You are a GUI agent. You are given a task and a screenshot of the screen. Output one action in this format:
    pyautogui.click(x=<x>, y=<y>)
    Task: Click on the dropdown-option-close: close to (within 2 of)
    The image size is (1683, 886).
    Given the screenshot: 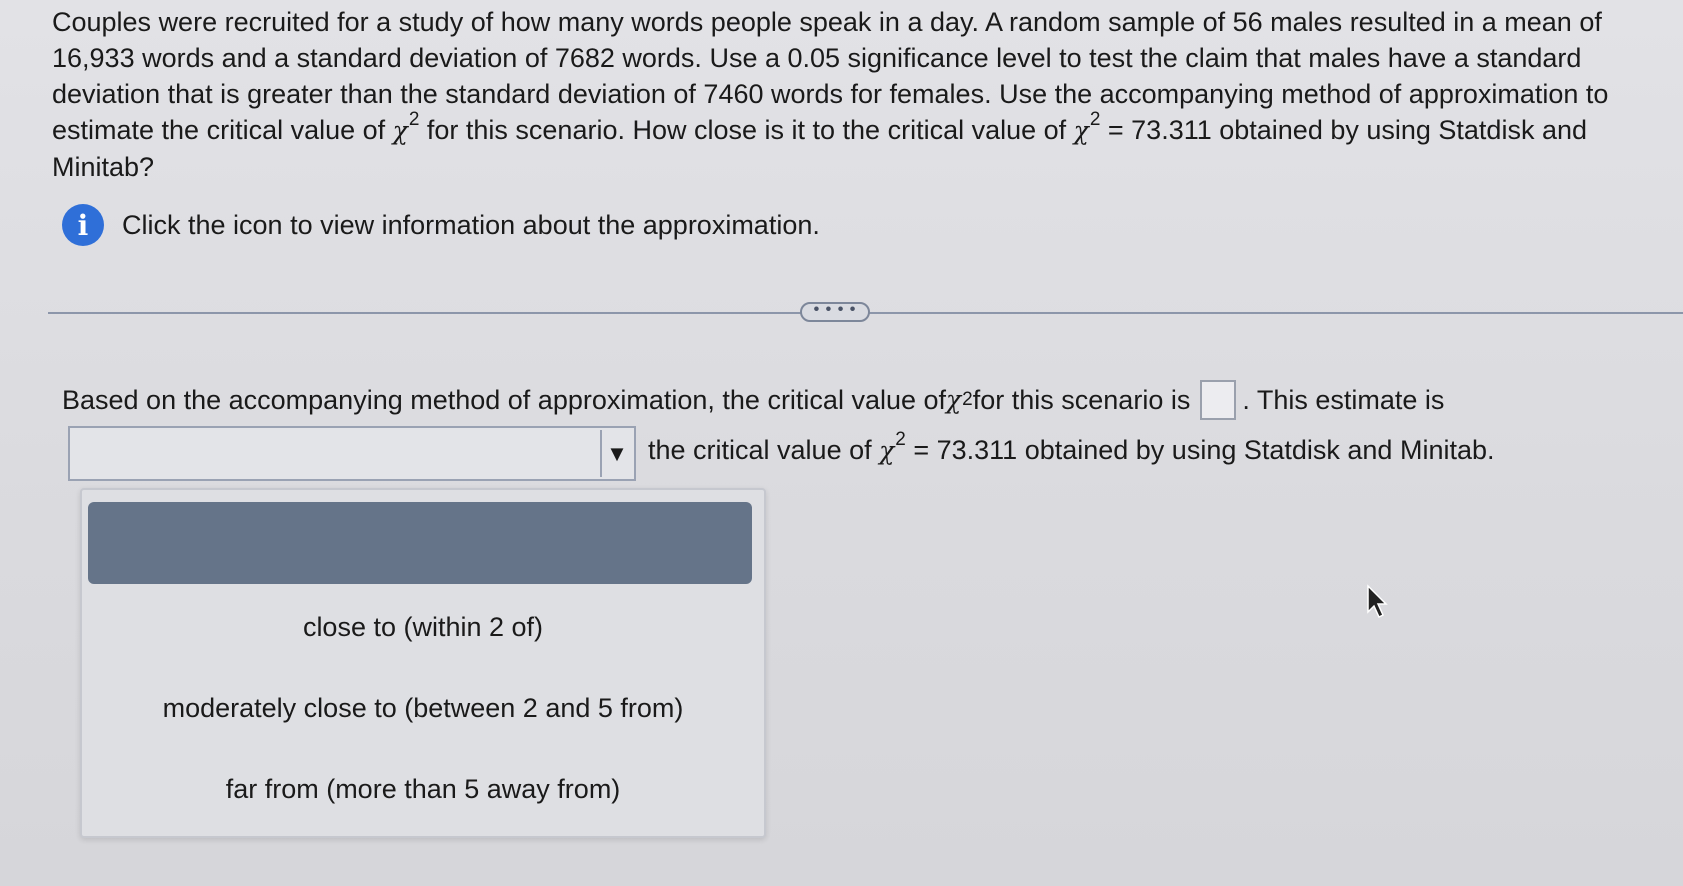 What is the action you would take?
    pyautogui.click(x=423, y=627)
    